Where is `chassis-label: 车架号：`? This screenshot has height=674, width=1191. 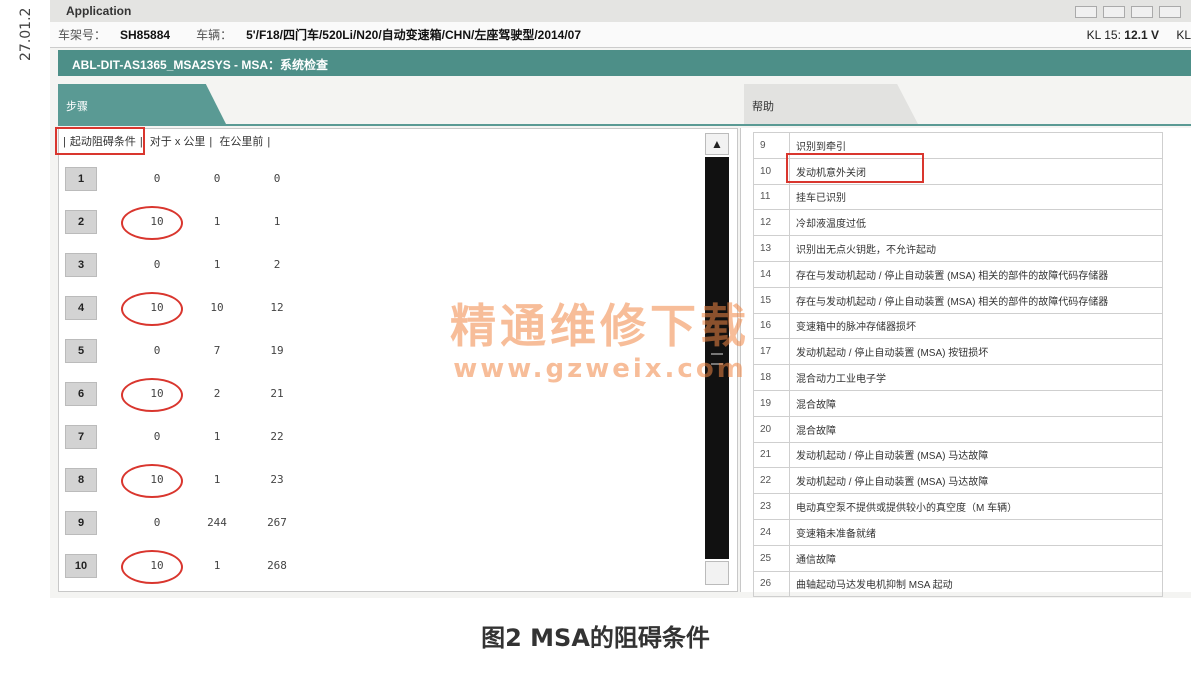 chassis-label: 车架号： is located at coordinates (82, 35).